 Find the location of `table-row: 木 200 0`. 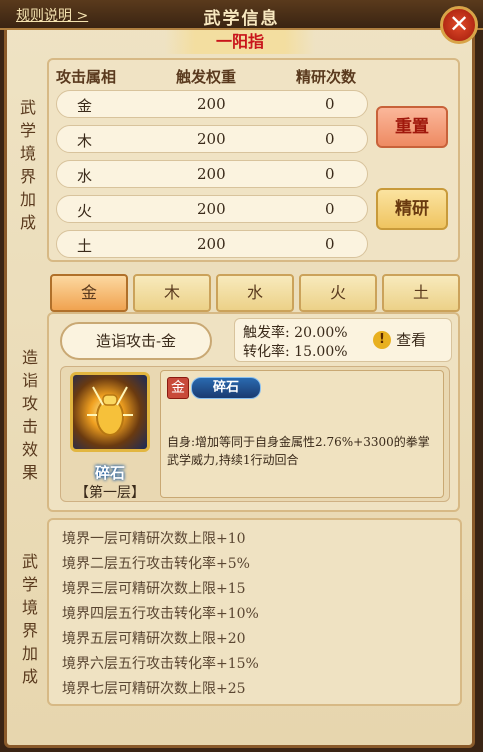

table-row: 木 200 0 is located at coordinates (212, 139).